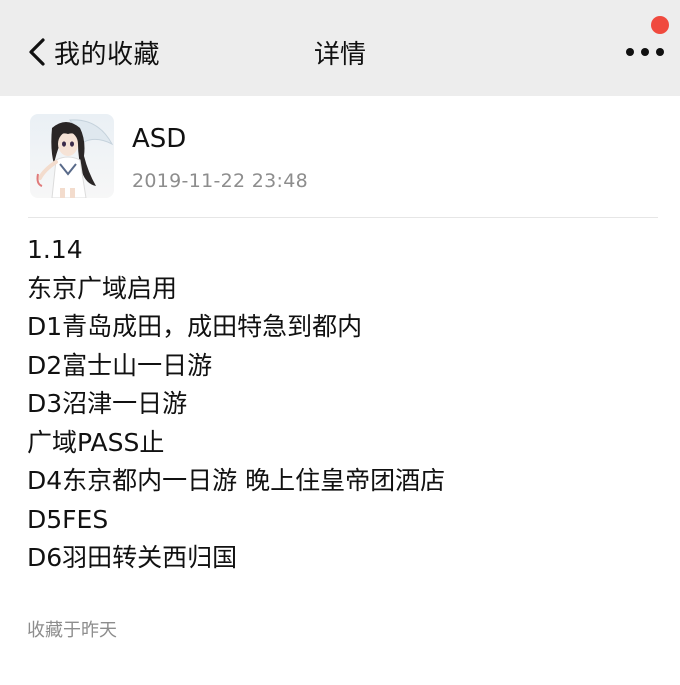  Describe the element at coordinates (660, 25) in the screenshot. I see `notification-dot` at that location.